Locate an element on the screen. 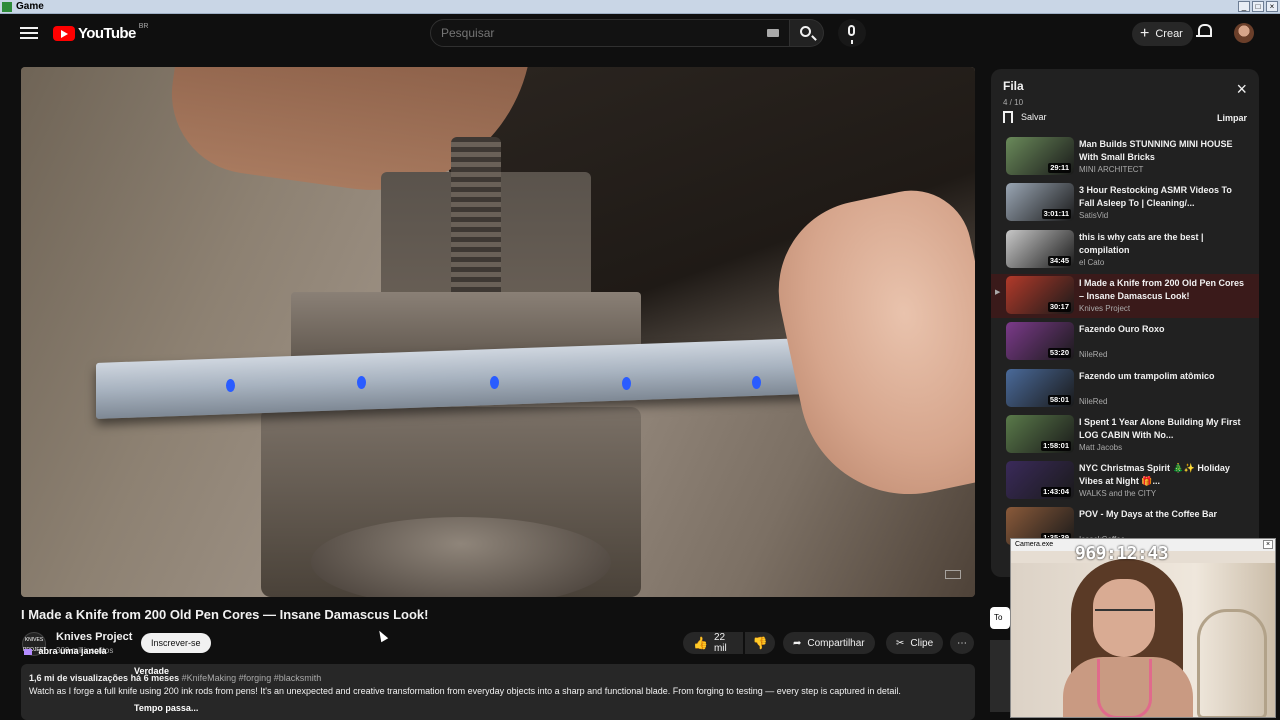  subscribe-button: Inscrever-se is located at coordinates (176, 643).